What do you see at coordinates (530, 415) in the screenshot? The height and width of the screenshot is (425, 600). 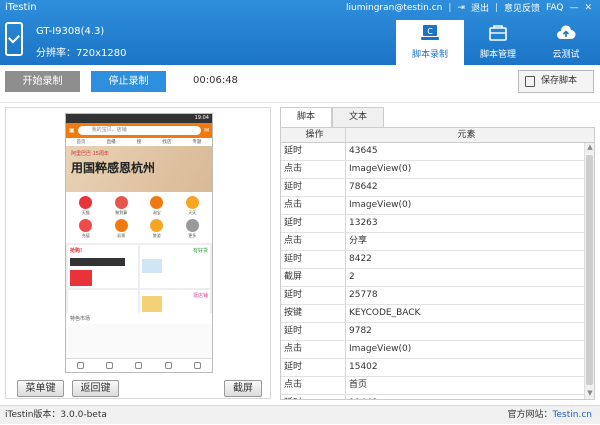 I see `website-label: 官方网站：` at bounding box center [530, 415].